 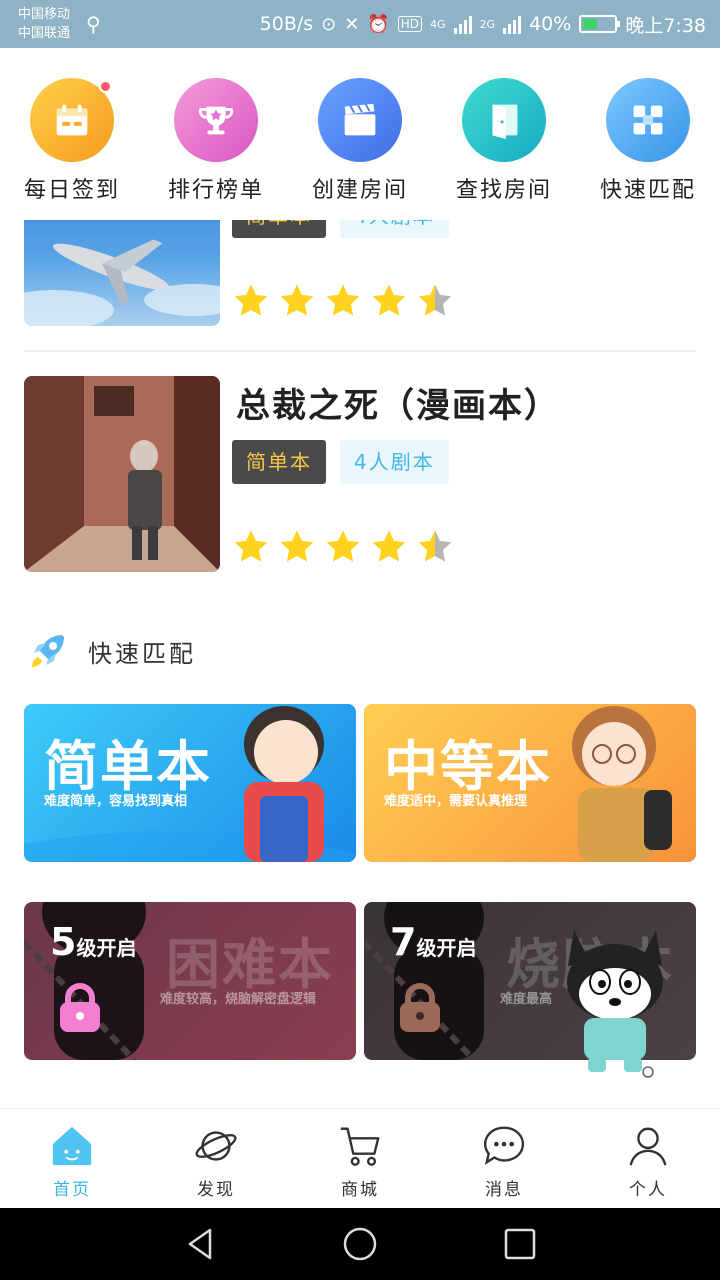 I want to click on carrier-2: 中国联通, so click(x=44, y=33).